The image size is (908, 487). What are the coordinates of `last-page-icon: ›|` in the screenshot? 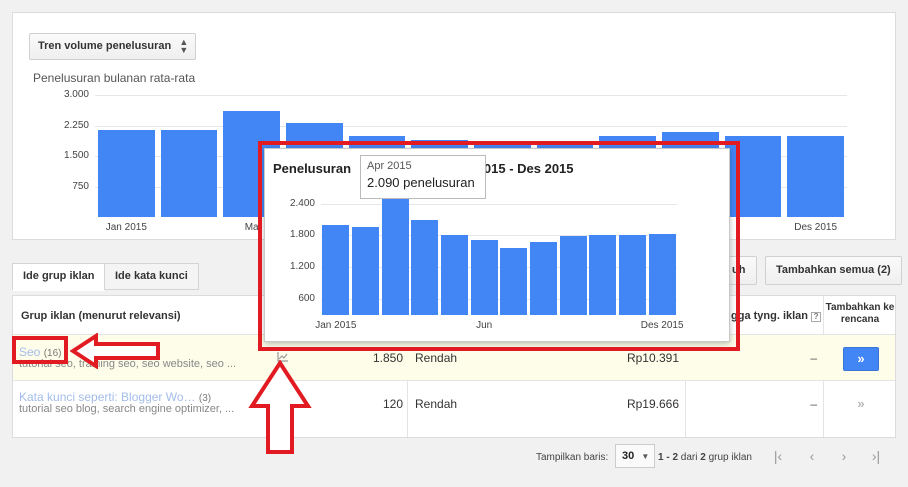 It's located at (876, 457).